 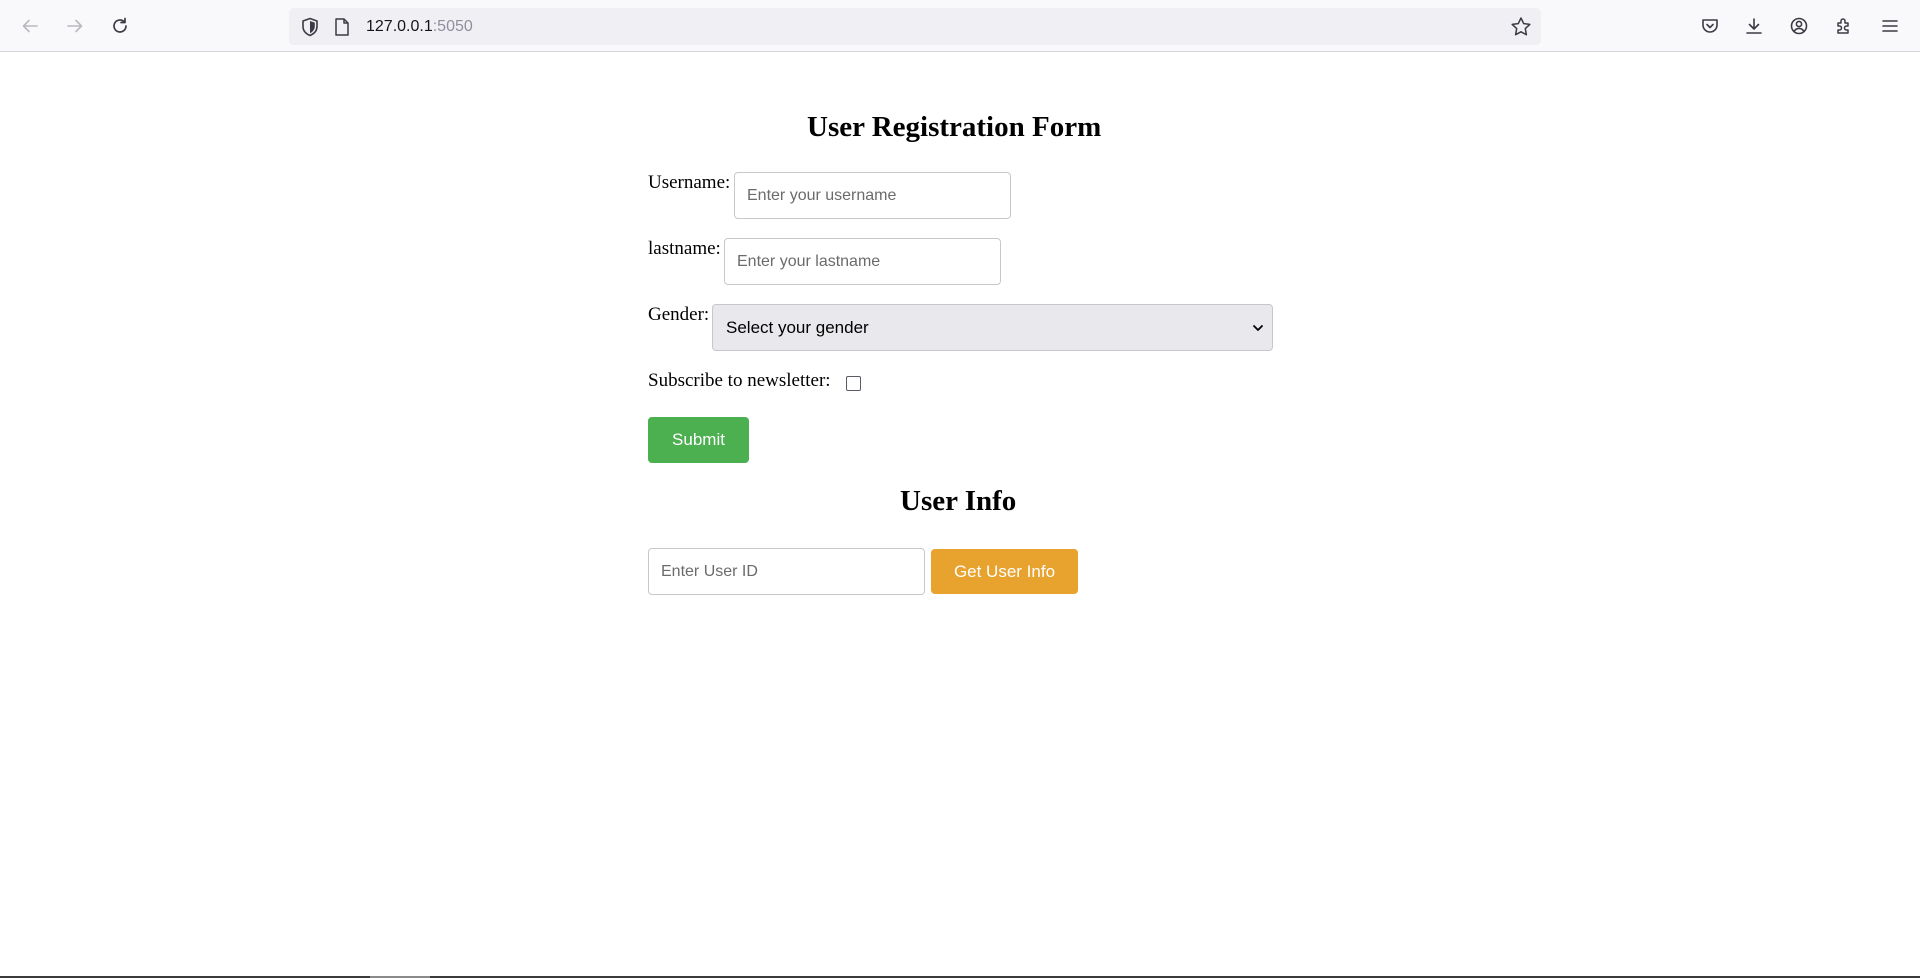 What do you see at coordinates (30, 26) in the screenshot?
I see `back-arrow-icon` at bounding box center [30, 26].